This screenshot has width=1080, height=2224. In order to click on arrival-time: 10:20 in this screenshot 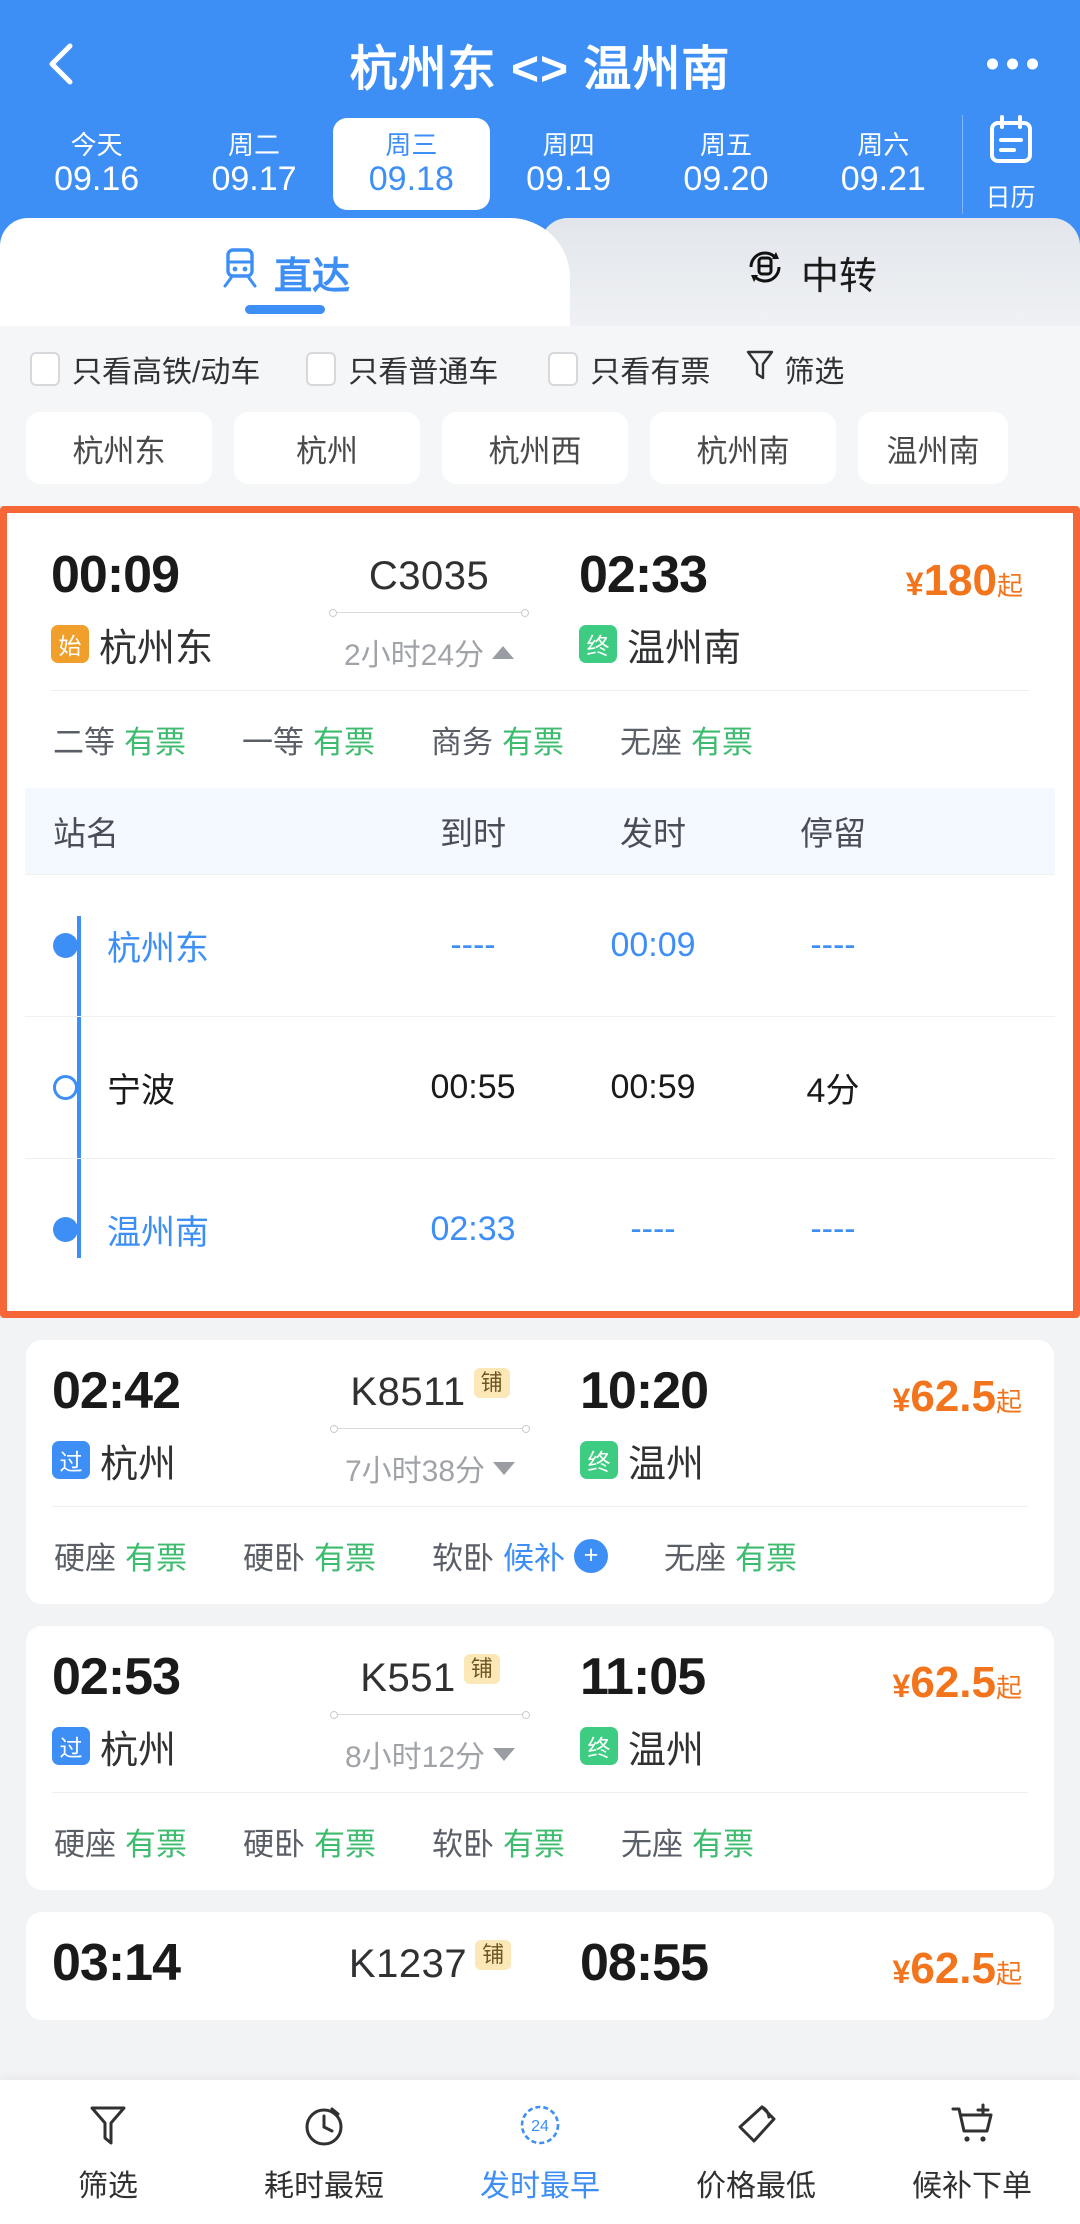, I will do `click(644, 1391)`.